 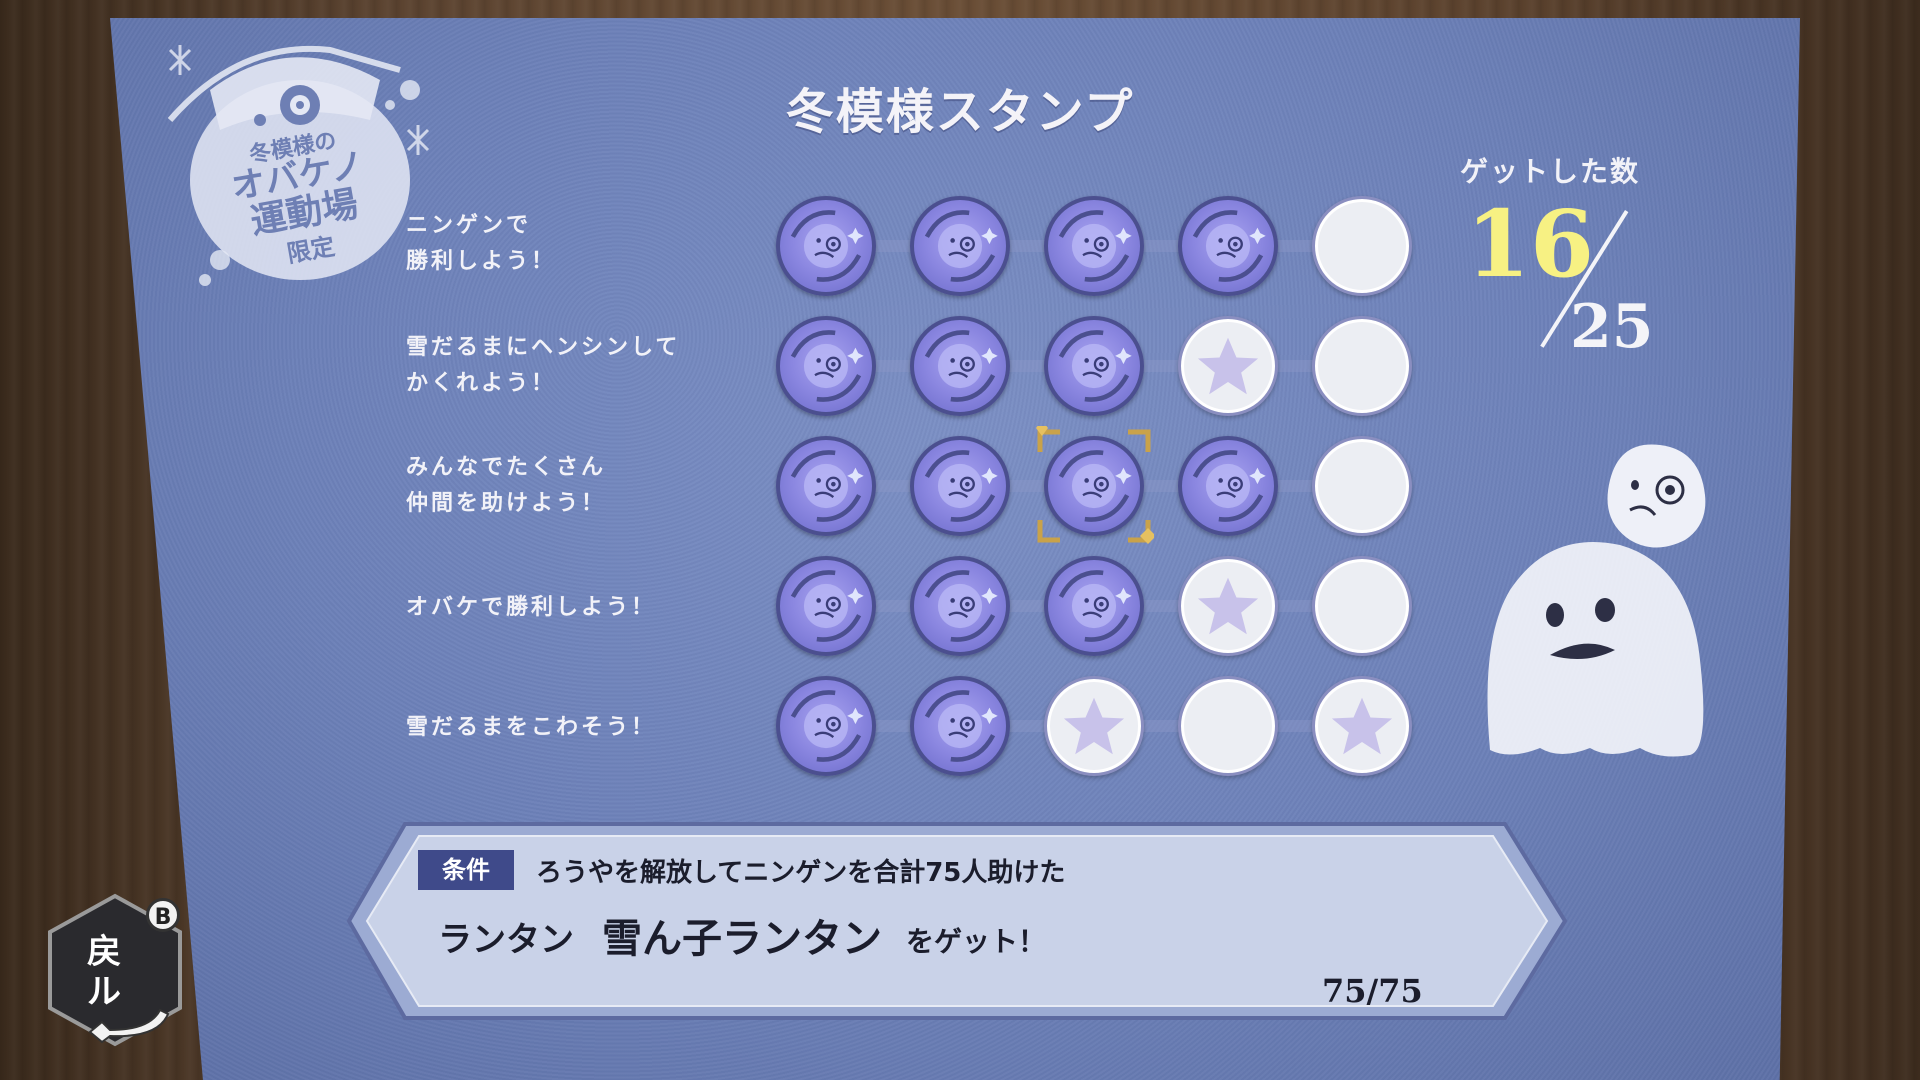 What do you see at coordinates (531, 607) in the screenshot?
I see `row-label-4: オバケで勝利しよう！` at bounding box center [531, 607].